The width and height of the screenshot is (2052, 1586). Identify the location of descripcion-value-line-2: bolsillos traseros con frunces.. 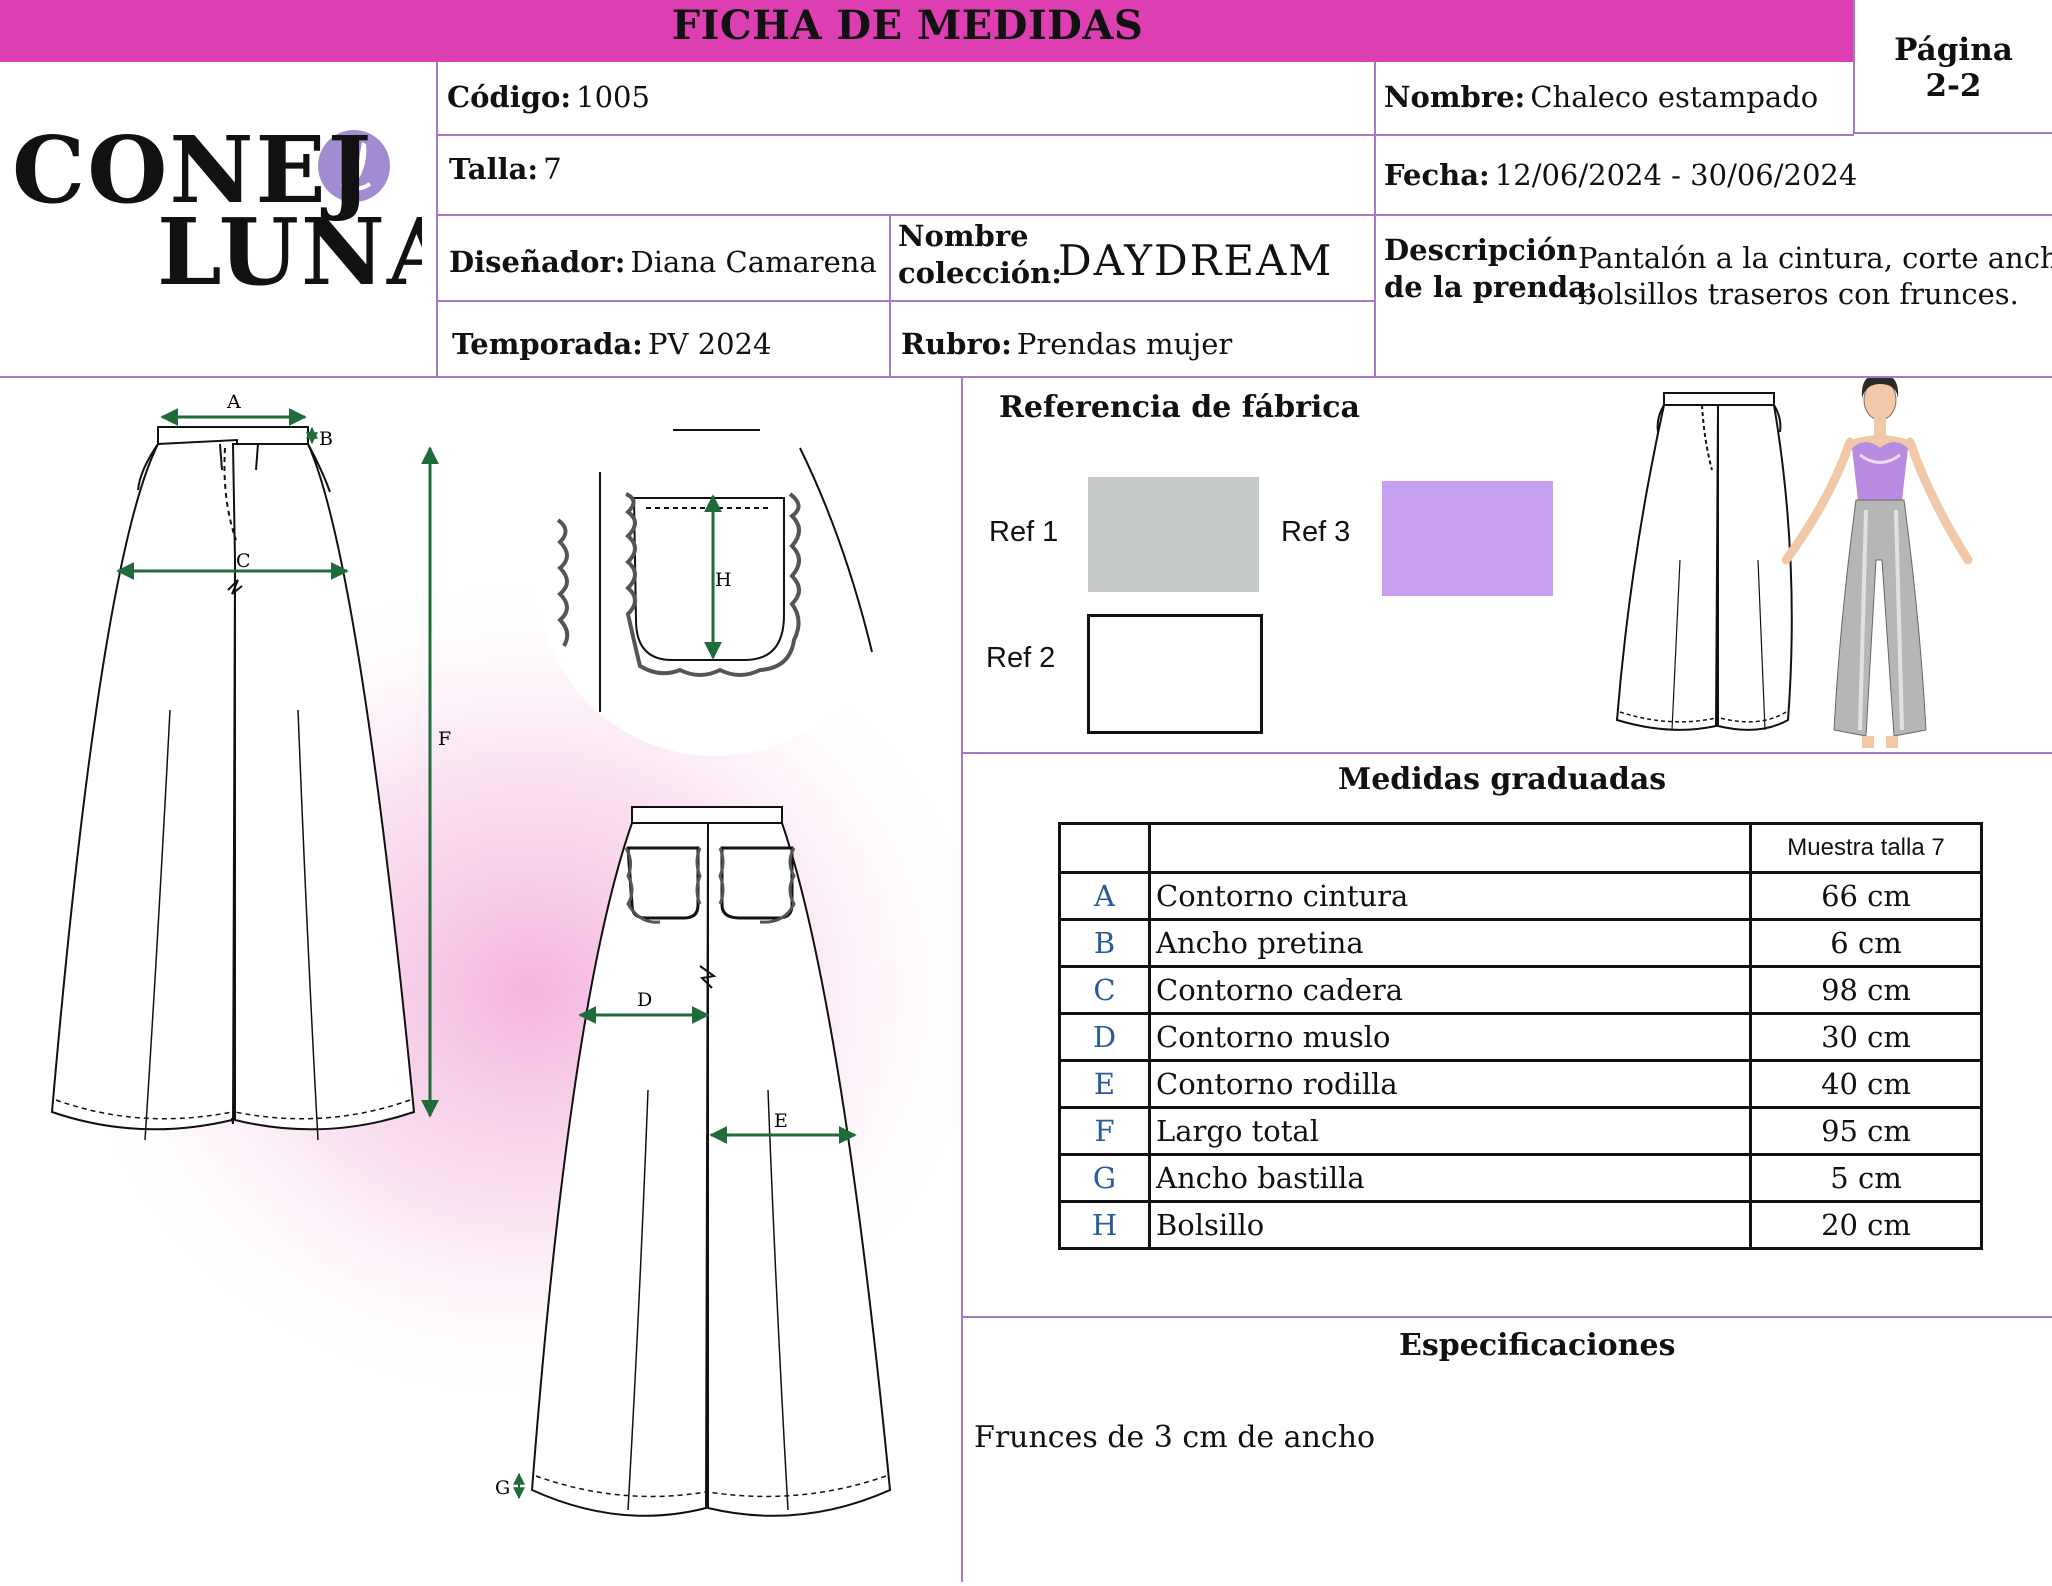
(1798, 294).